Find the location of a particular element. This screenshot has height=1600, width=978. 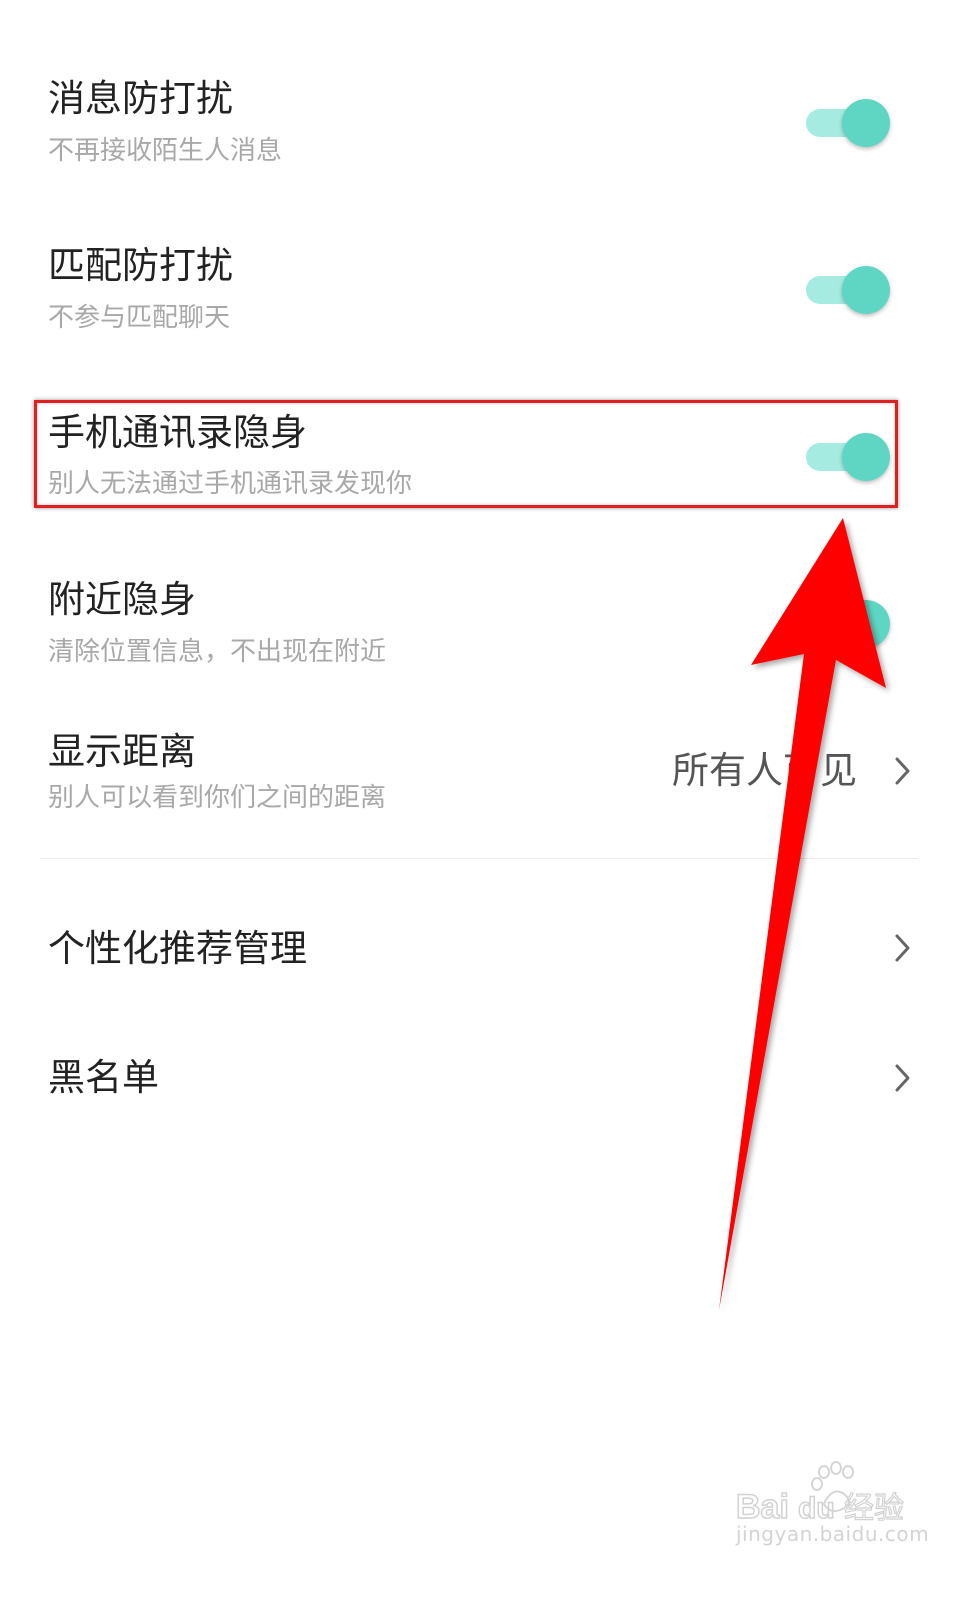

highlight-box is located at coordinates (466, 454).